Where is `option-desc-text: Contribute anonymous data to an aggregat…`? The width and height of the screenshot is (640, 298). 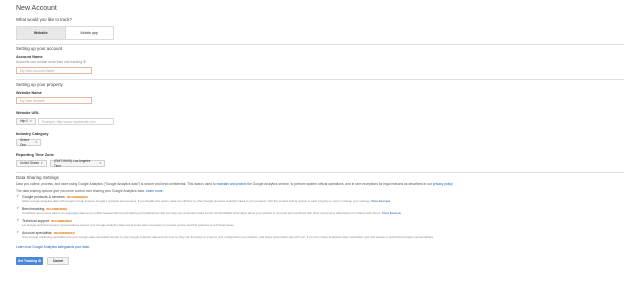 option-desc-text: Contribute anonymous data to an aggregat… is located at coordinates (201, 213).